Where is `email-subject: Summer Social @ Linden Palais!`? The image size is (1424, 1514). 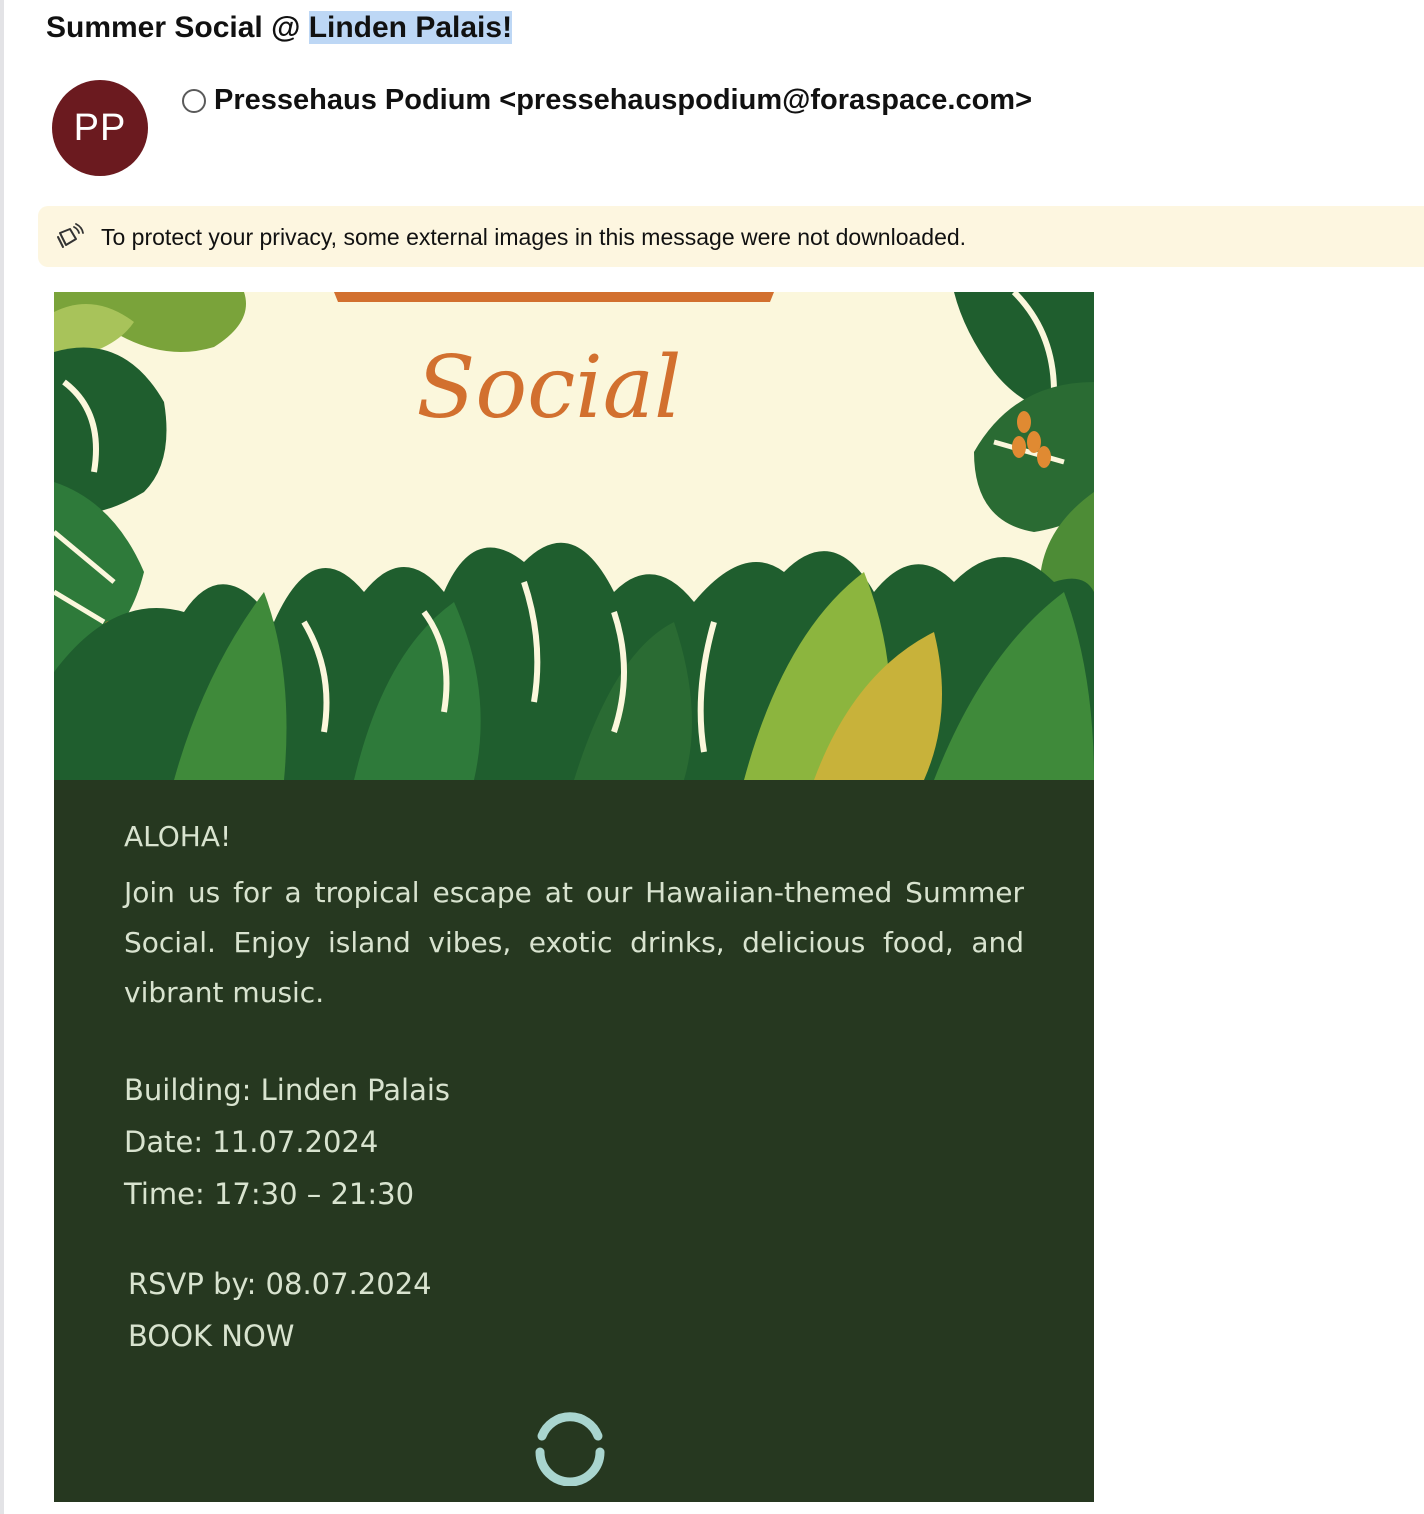
email-subject: Summer Social @ Linden Palais! is located at coordinates (279, 28).